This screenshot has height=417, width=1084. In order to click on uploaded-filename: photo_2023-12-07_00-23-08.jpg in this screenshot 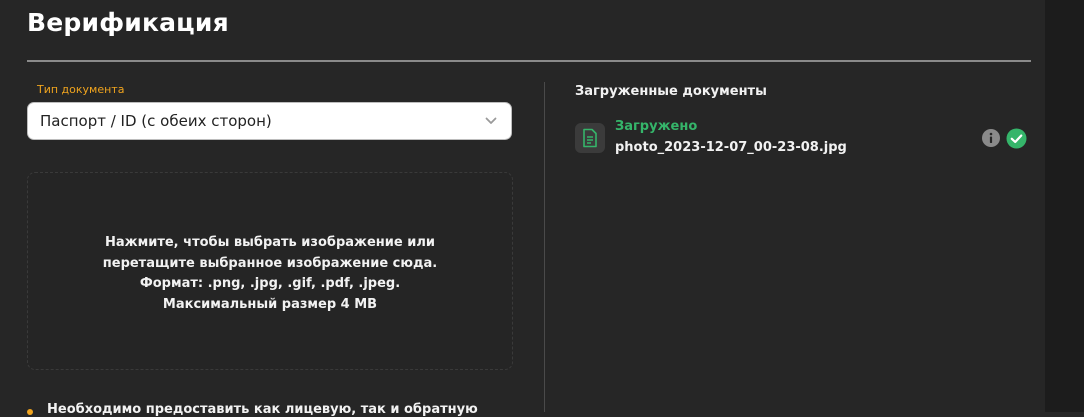, I will do `click(731, 147)`.